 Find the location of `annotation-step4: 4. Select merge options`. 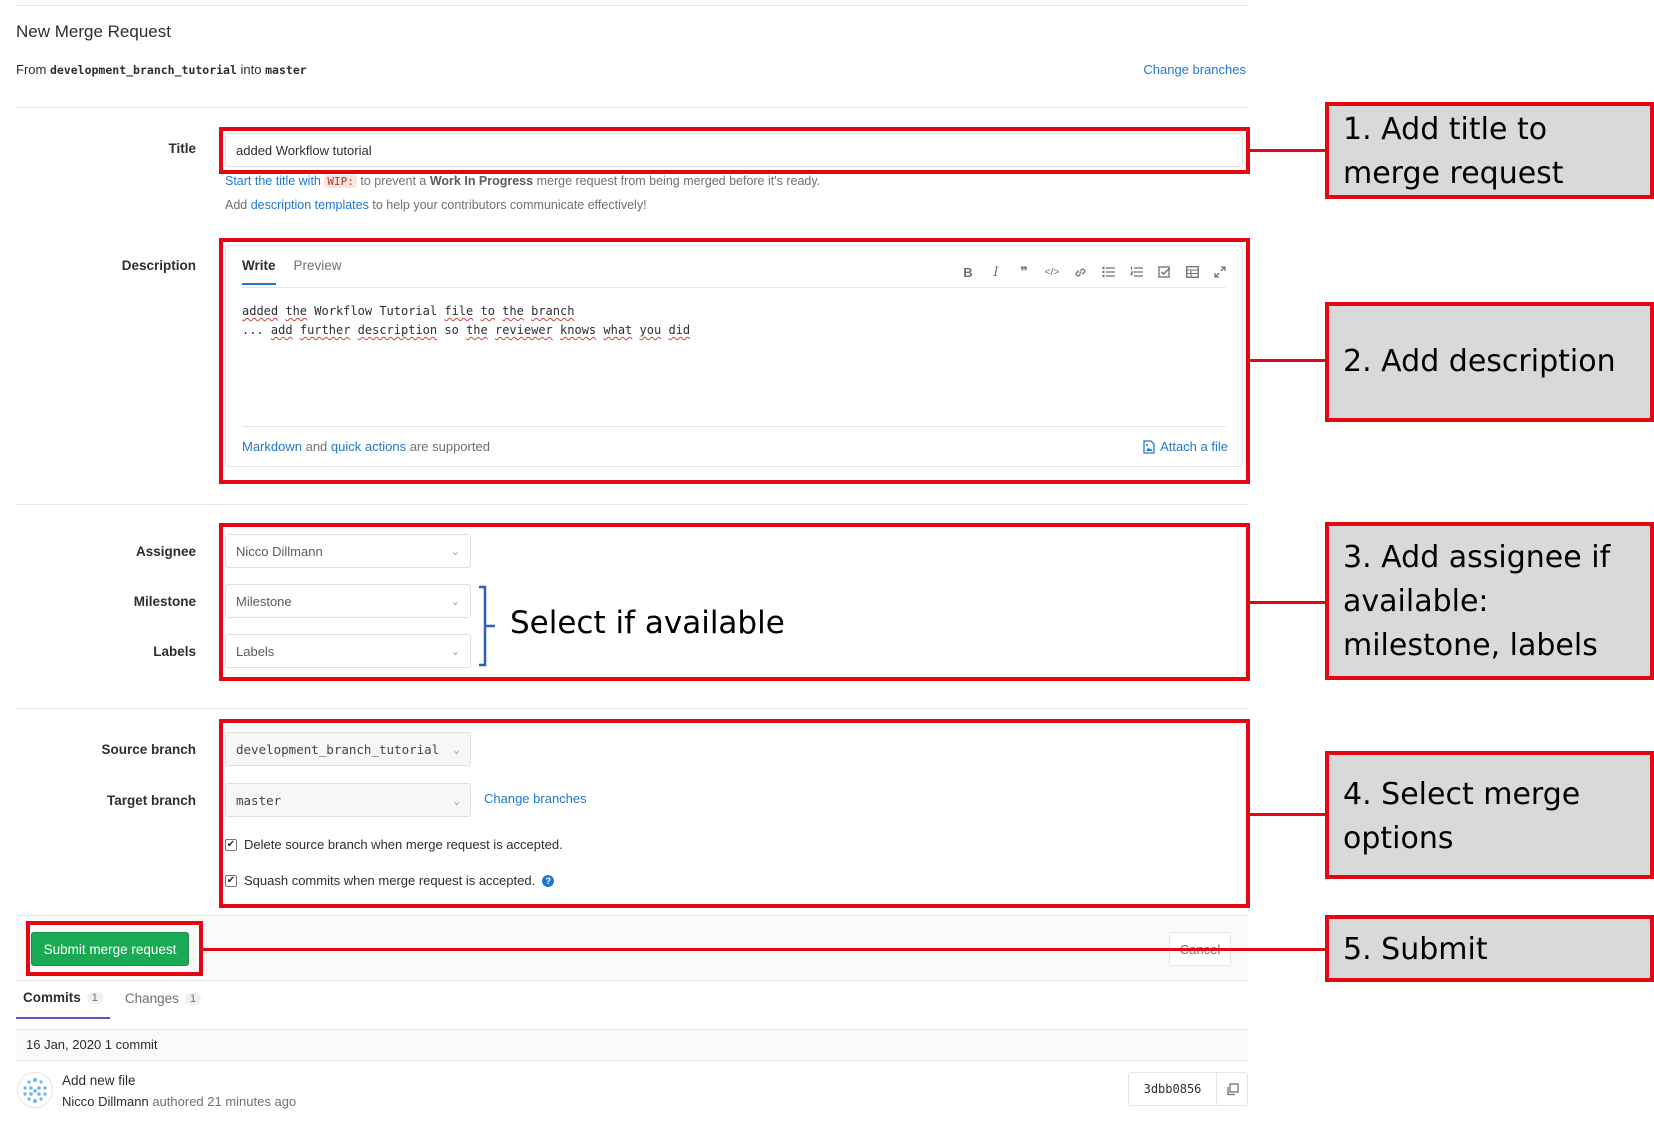

annotation-step4: 4. Select merge options is located at coordinates (1489, 815).